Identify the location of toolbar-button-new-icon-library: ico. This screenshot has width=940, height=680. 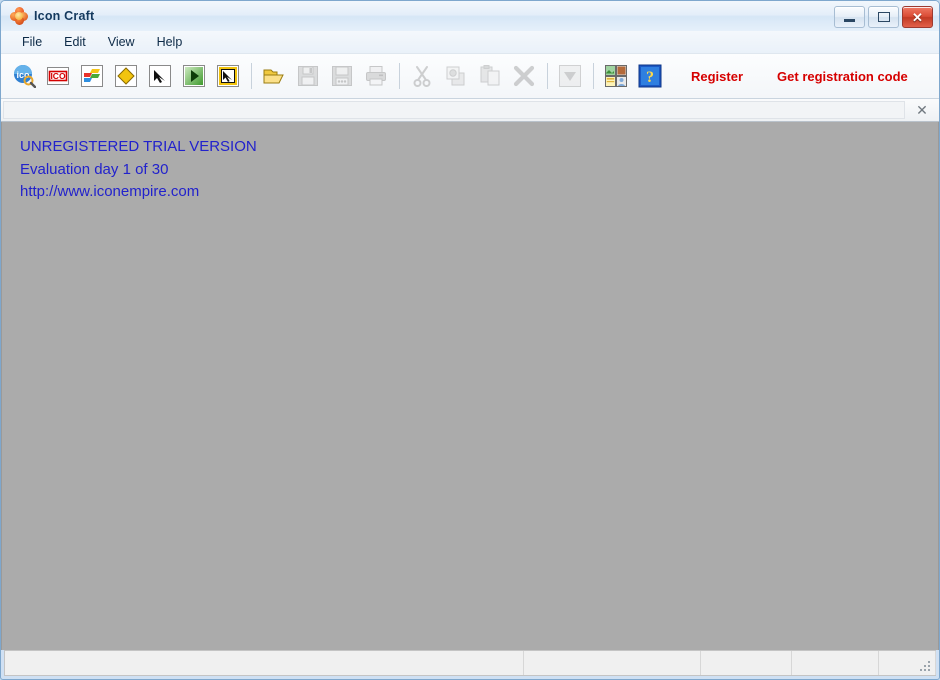
(24, 76).